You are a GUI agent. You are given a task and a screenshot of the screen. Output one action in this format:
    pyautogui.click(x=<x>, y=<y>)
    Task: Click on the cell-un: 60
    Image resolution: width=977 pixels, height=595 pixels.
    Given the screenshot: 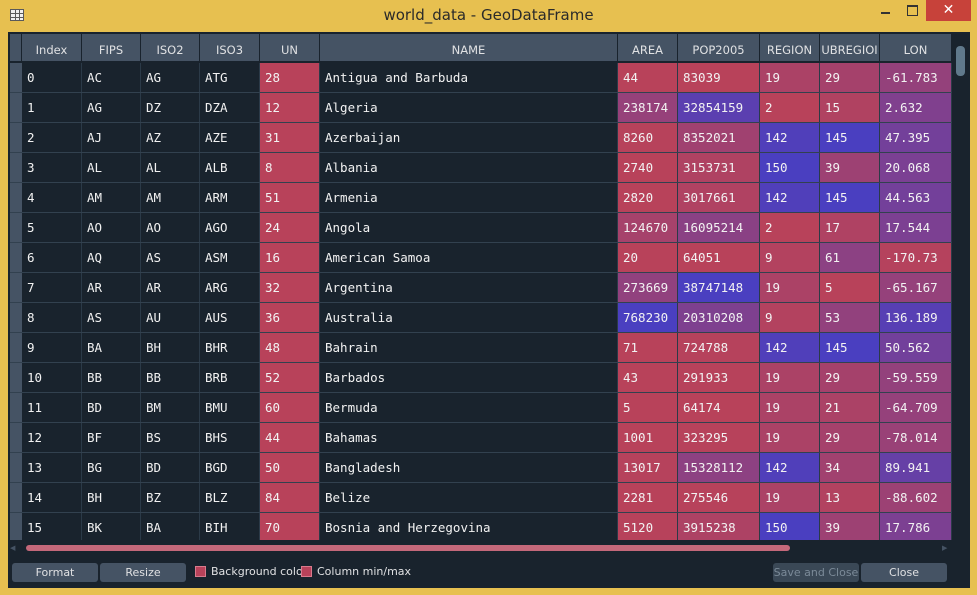 What is the action you would take?
    pyautogui.click(x=290, y=407)
    